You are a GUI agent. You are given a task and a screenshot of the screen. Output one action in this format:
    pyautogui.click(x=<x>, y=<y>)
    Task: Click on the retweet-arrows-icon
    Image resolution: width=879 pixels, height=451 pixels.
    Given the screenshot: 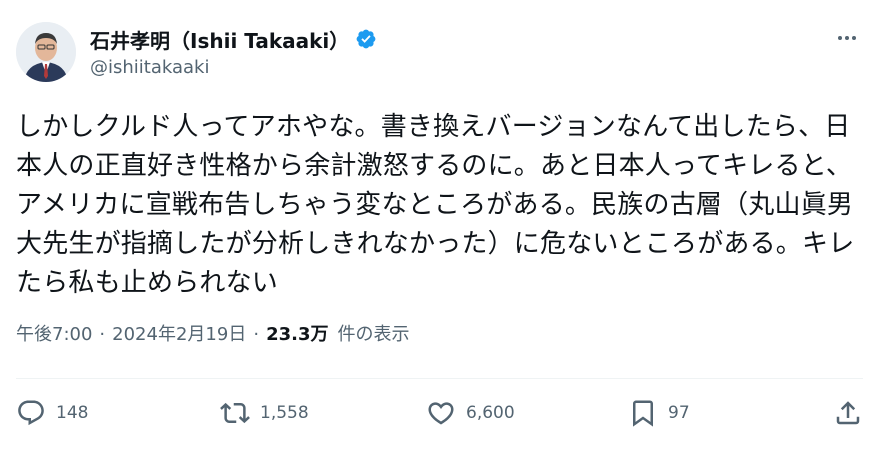 What is the action you would take?
    pyautogui.click(x=235, y=413)
    